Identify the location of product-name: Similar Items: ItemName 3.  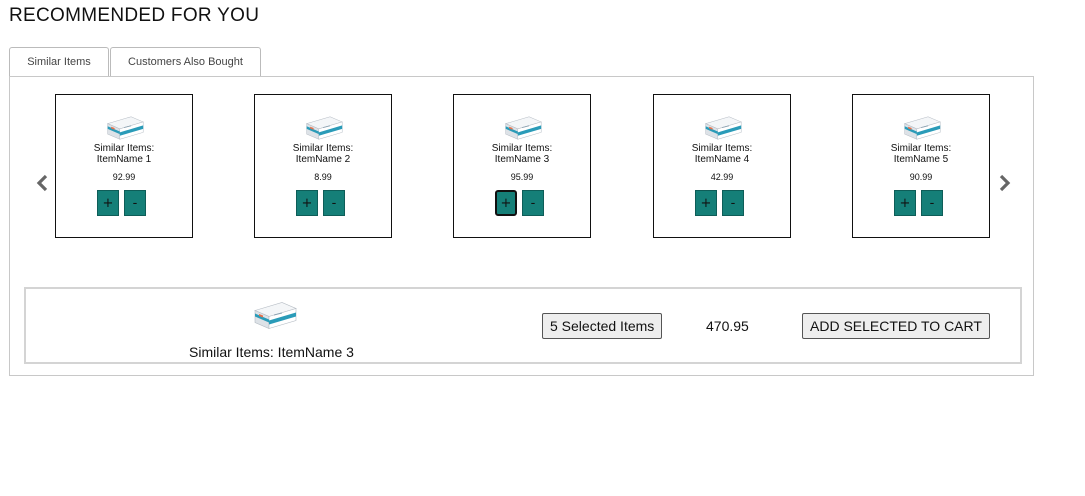
(522, 154).